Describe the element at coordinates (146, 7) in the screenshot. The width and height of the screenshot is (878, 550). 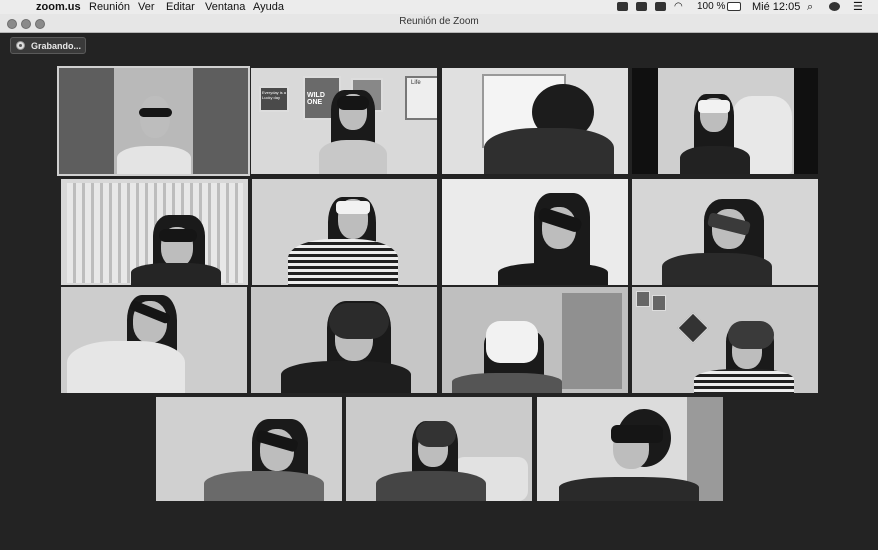
I see `menu-ver: Ver` at that location.